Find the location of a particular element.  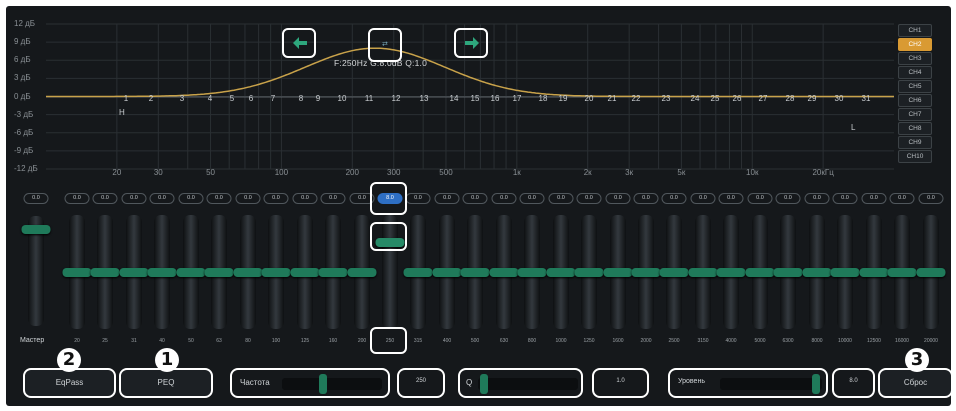

band-fader-800-value: 0.0 is located at coordinates (532, 198).